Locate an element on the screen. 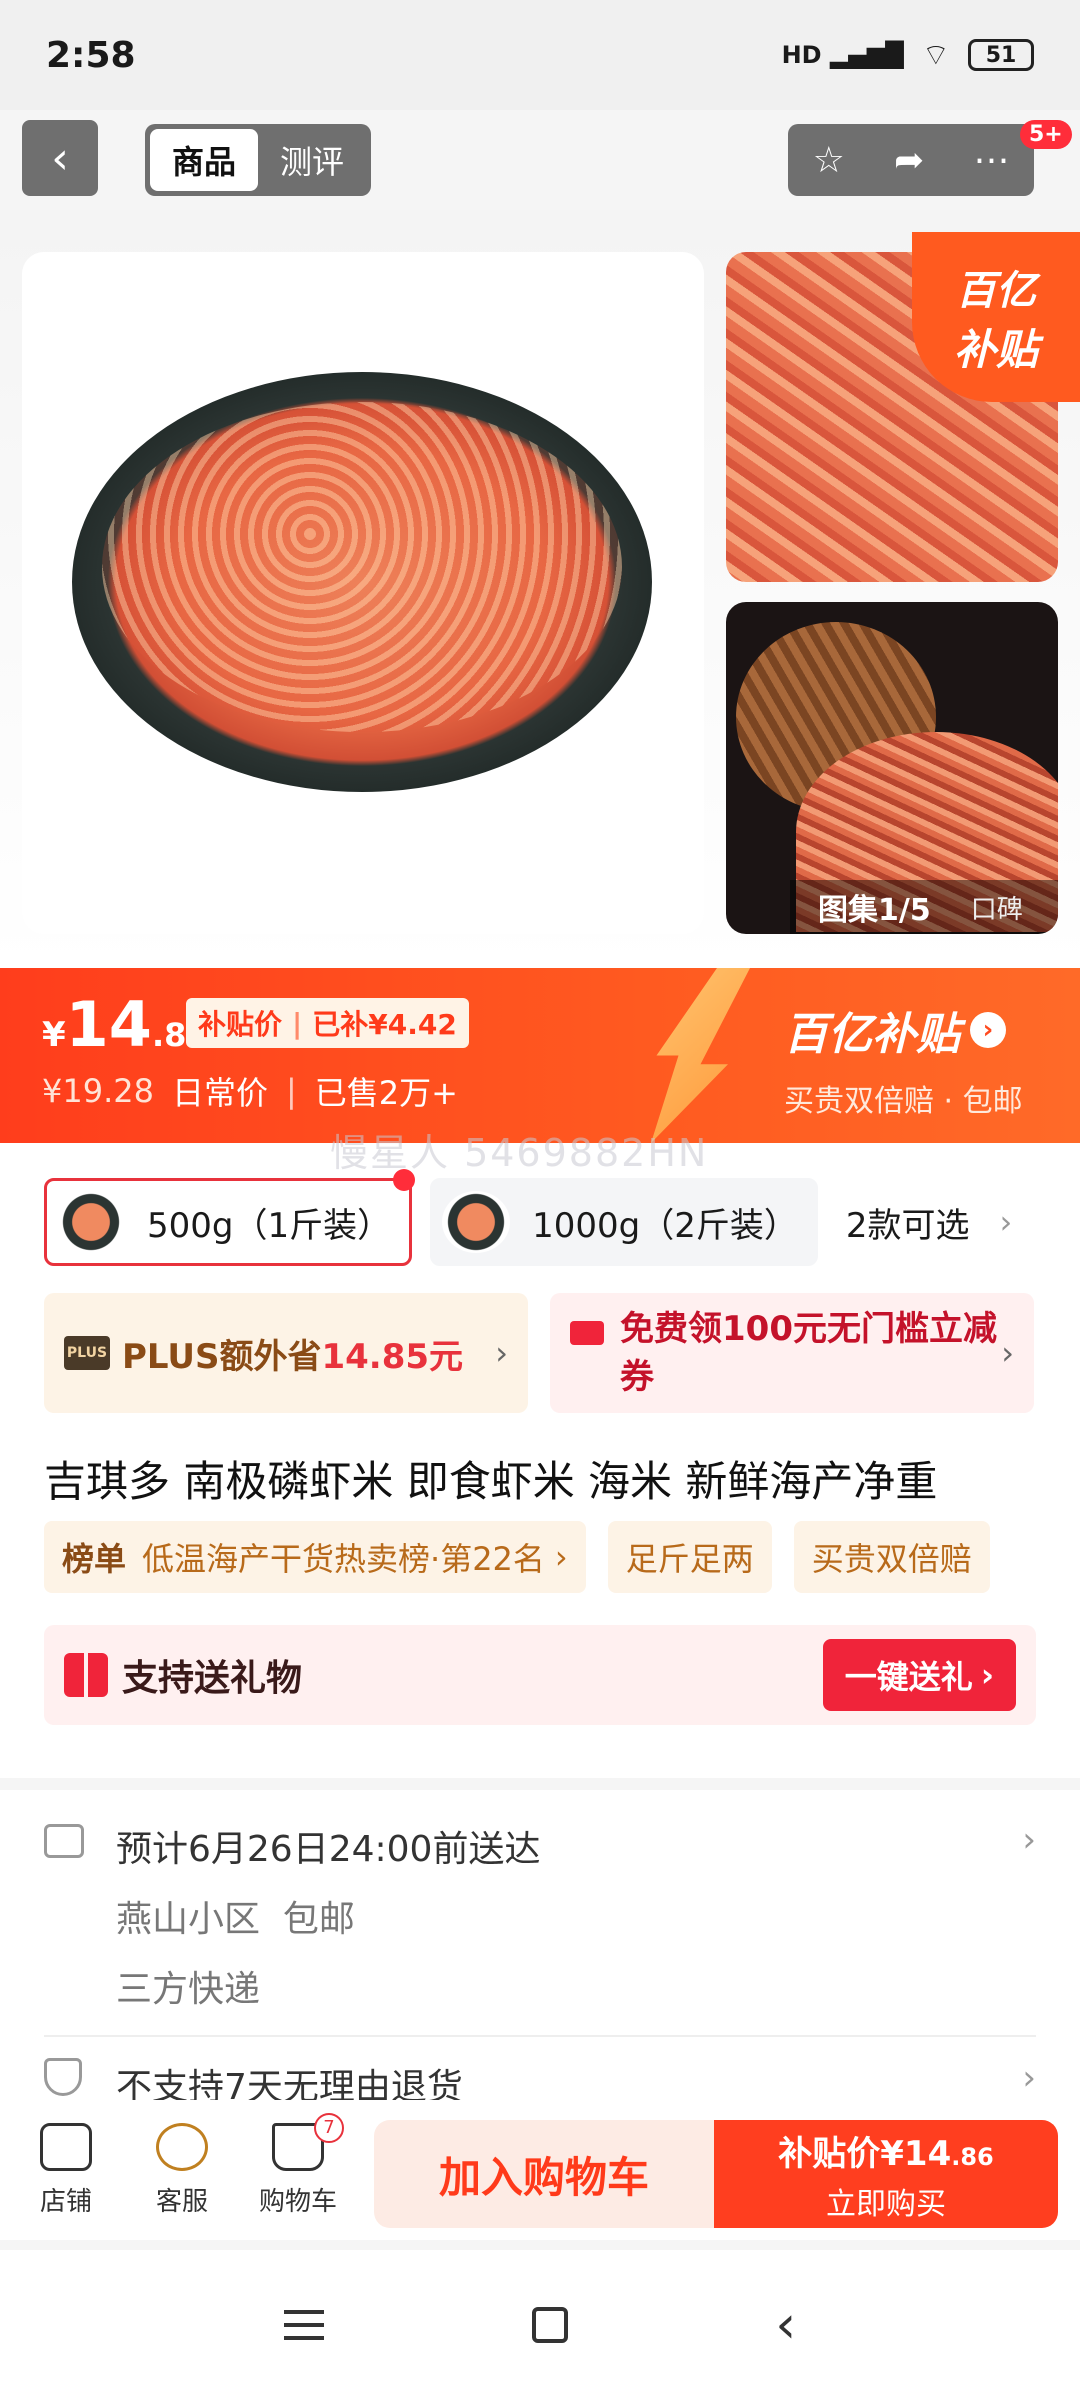  top-nav: ‹ 商品 测评 ☆ ➦ ⋯ 5+ is located at coordinates (540, 160).